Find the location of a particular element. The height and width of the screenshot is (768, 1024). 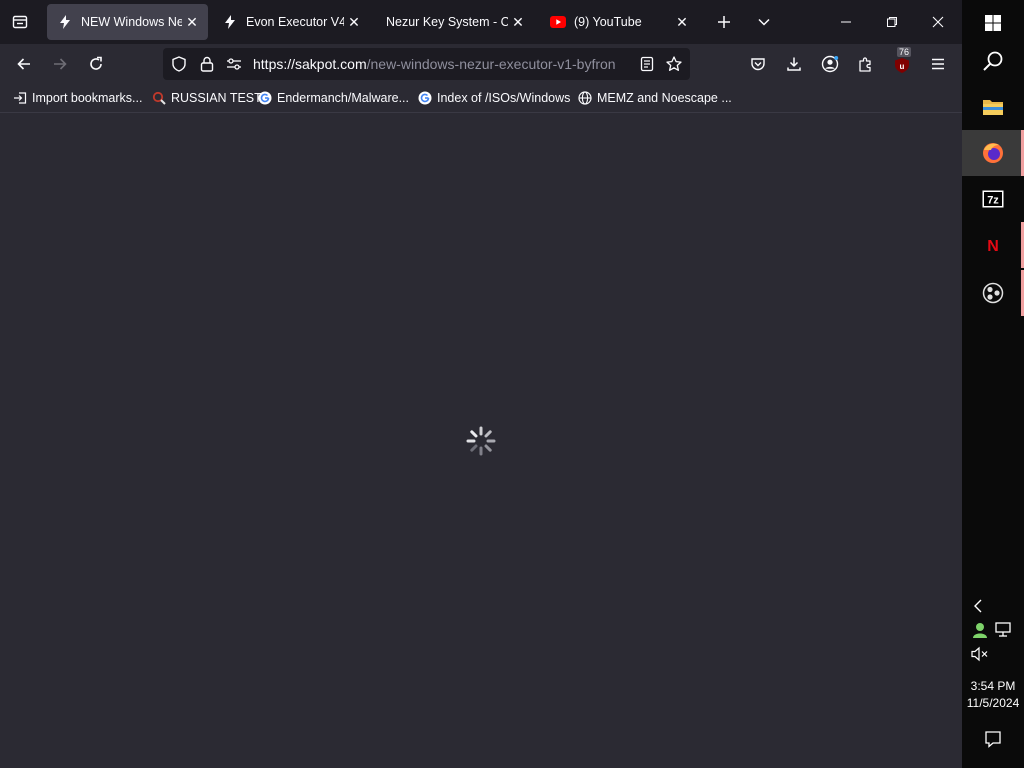

back-button is located at coordinates (24, 64).